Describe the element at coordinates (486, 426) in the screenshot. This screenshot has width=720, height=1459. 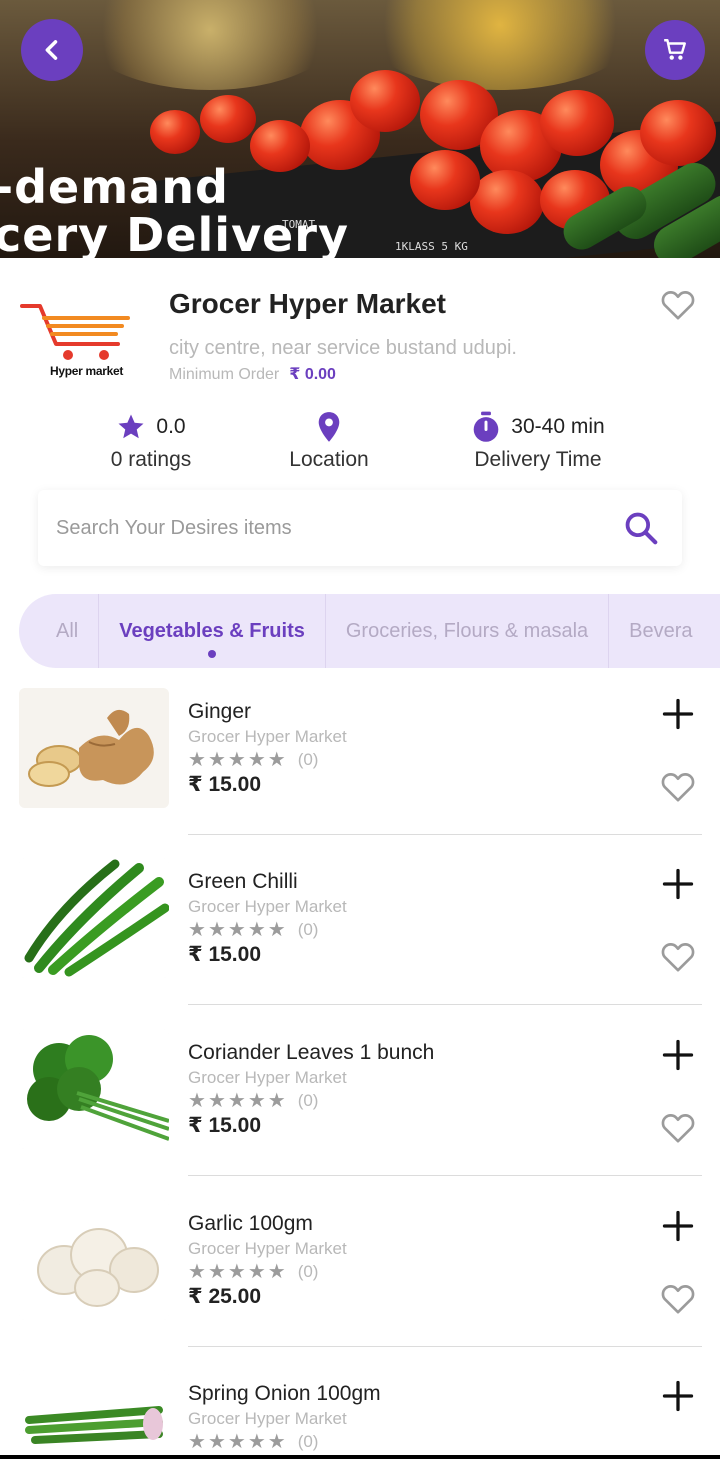
I see `stopwatch-icon` at that location.